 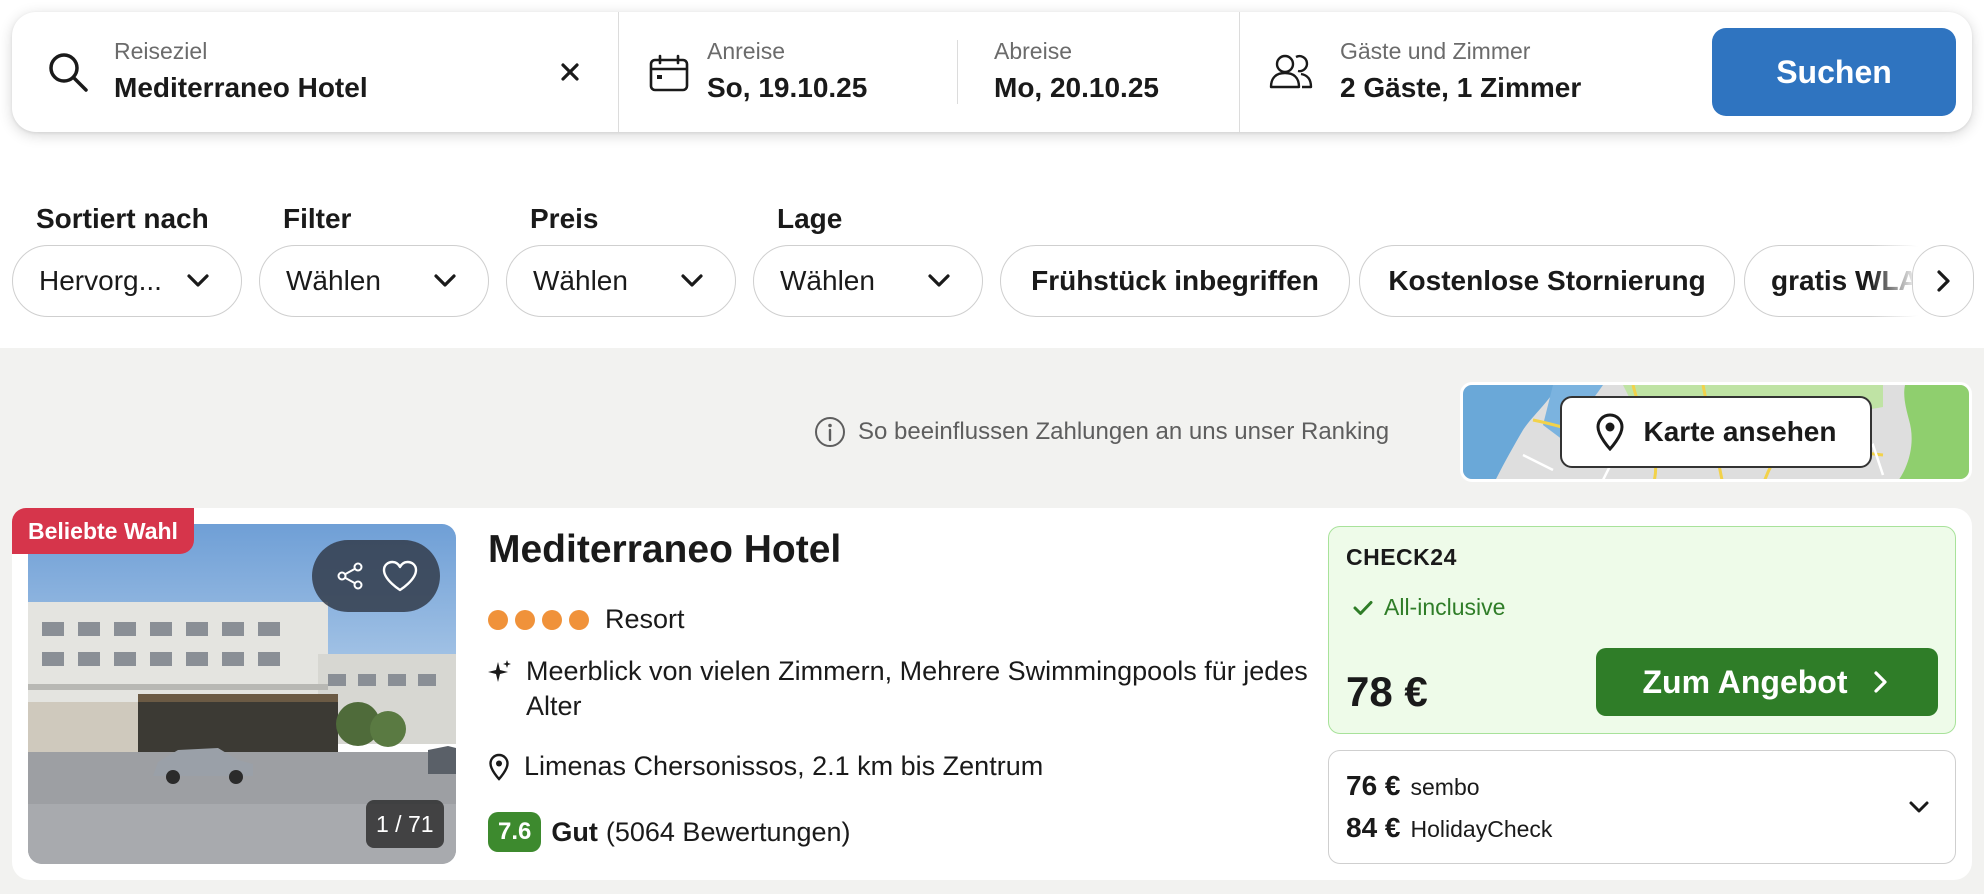 I want to click on search-button: Suchen, so click(x=1834, y=72).